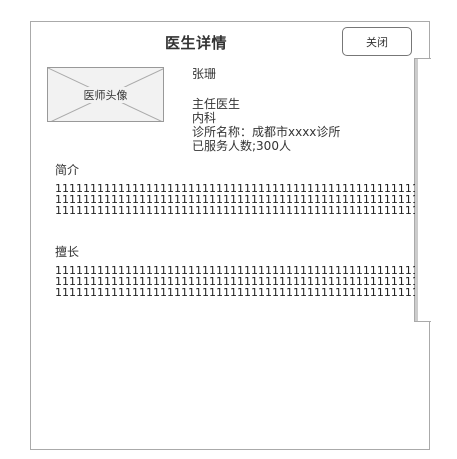 The height and width of the screenshot is (459, 457). I want to click on served-count: 已服务人数;300人, so click(241, 146).